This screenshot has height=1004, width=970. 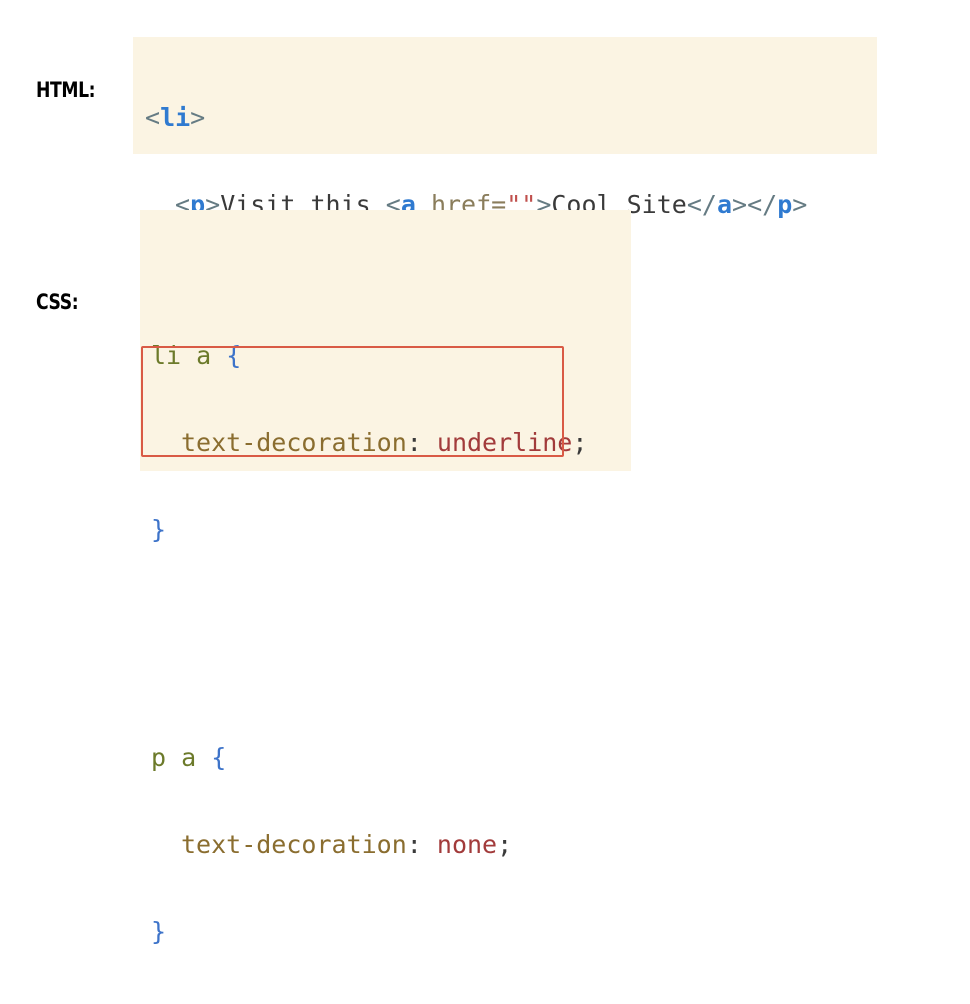 I want to click on code-line: <li>, so click(x=511, y=117).